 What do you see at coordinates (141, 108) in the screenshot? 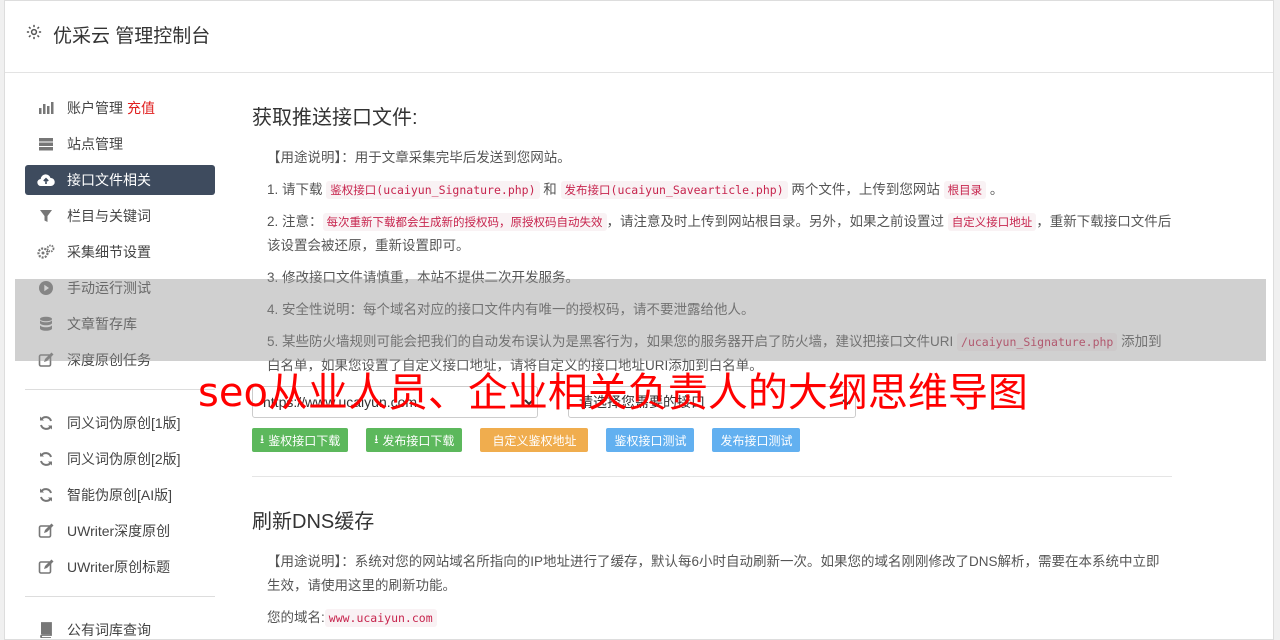
I see `recharge-link: 充值` at bounding box center [141, 108].